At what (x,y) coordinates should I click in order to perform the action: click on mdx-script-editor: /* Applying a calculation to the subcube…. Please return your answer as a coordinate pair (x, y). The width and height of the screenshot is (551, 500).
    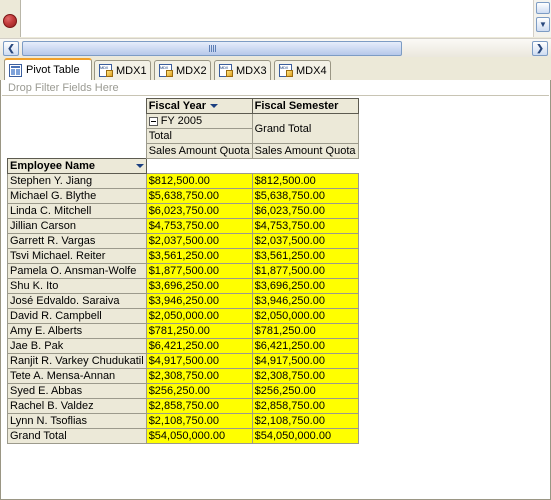
    Looking at the image, I should click on (275, 18).